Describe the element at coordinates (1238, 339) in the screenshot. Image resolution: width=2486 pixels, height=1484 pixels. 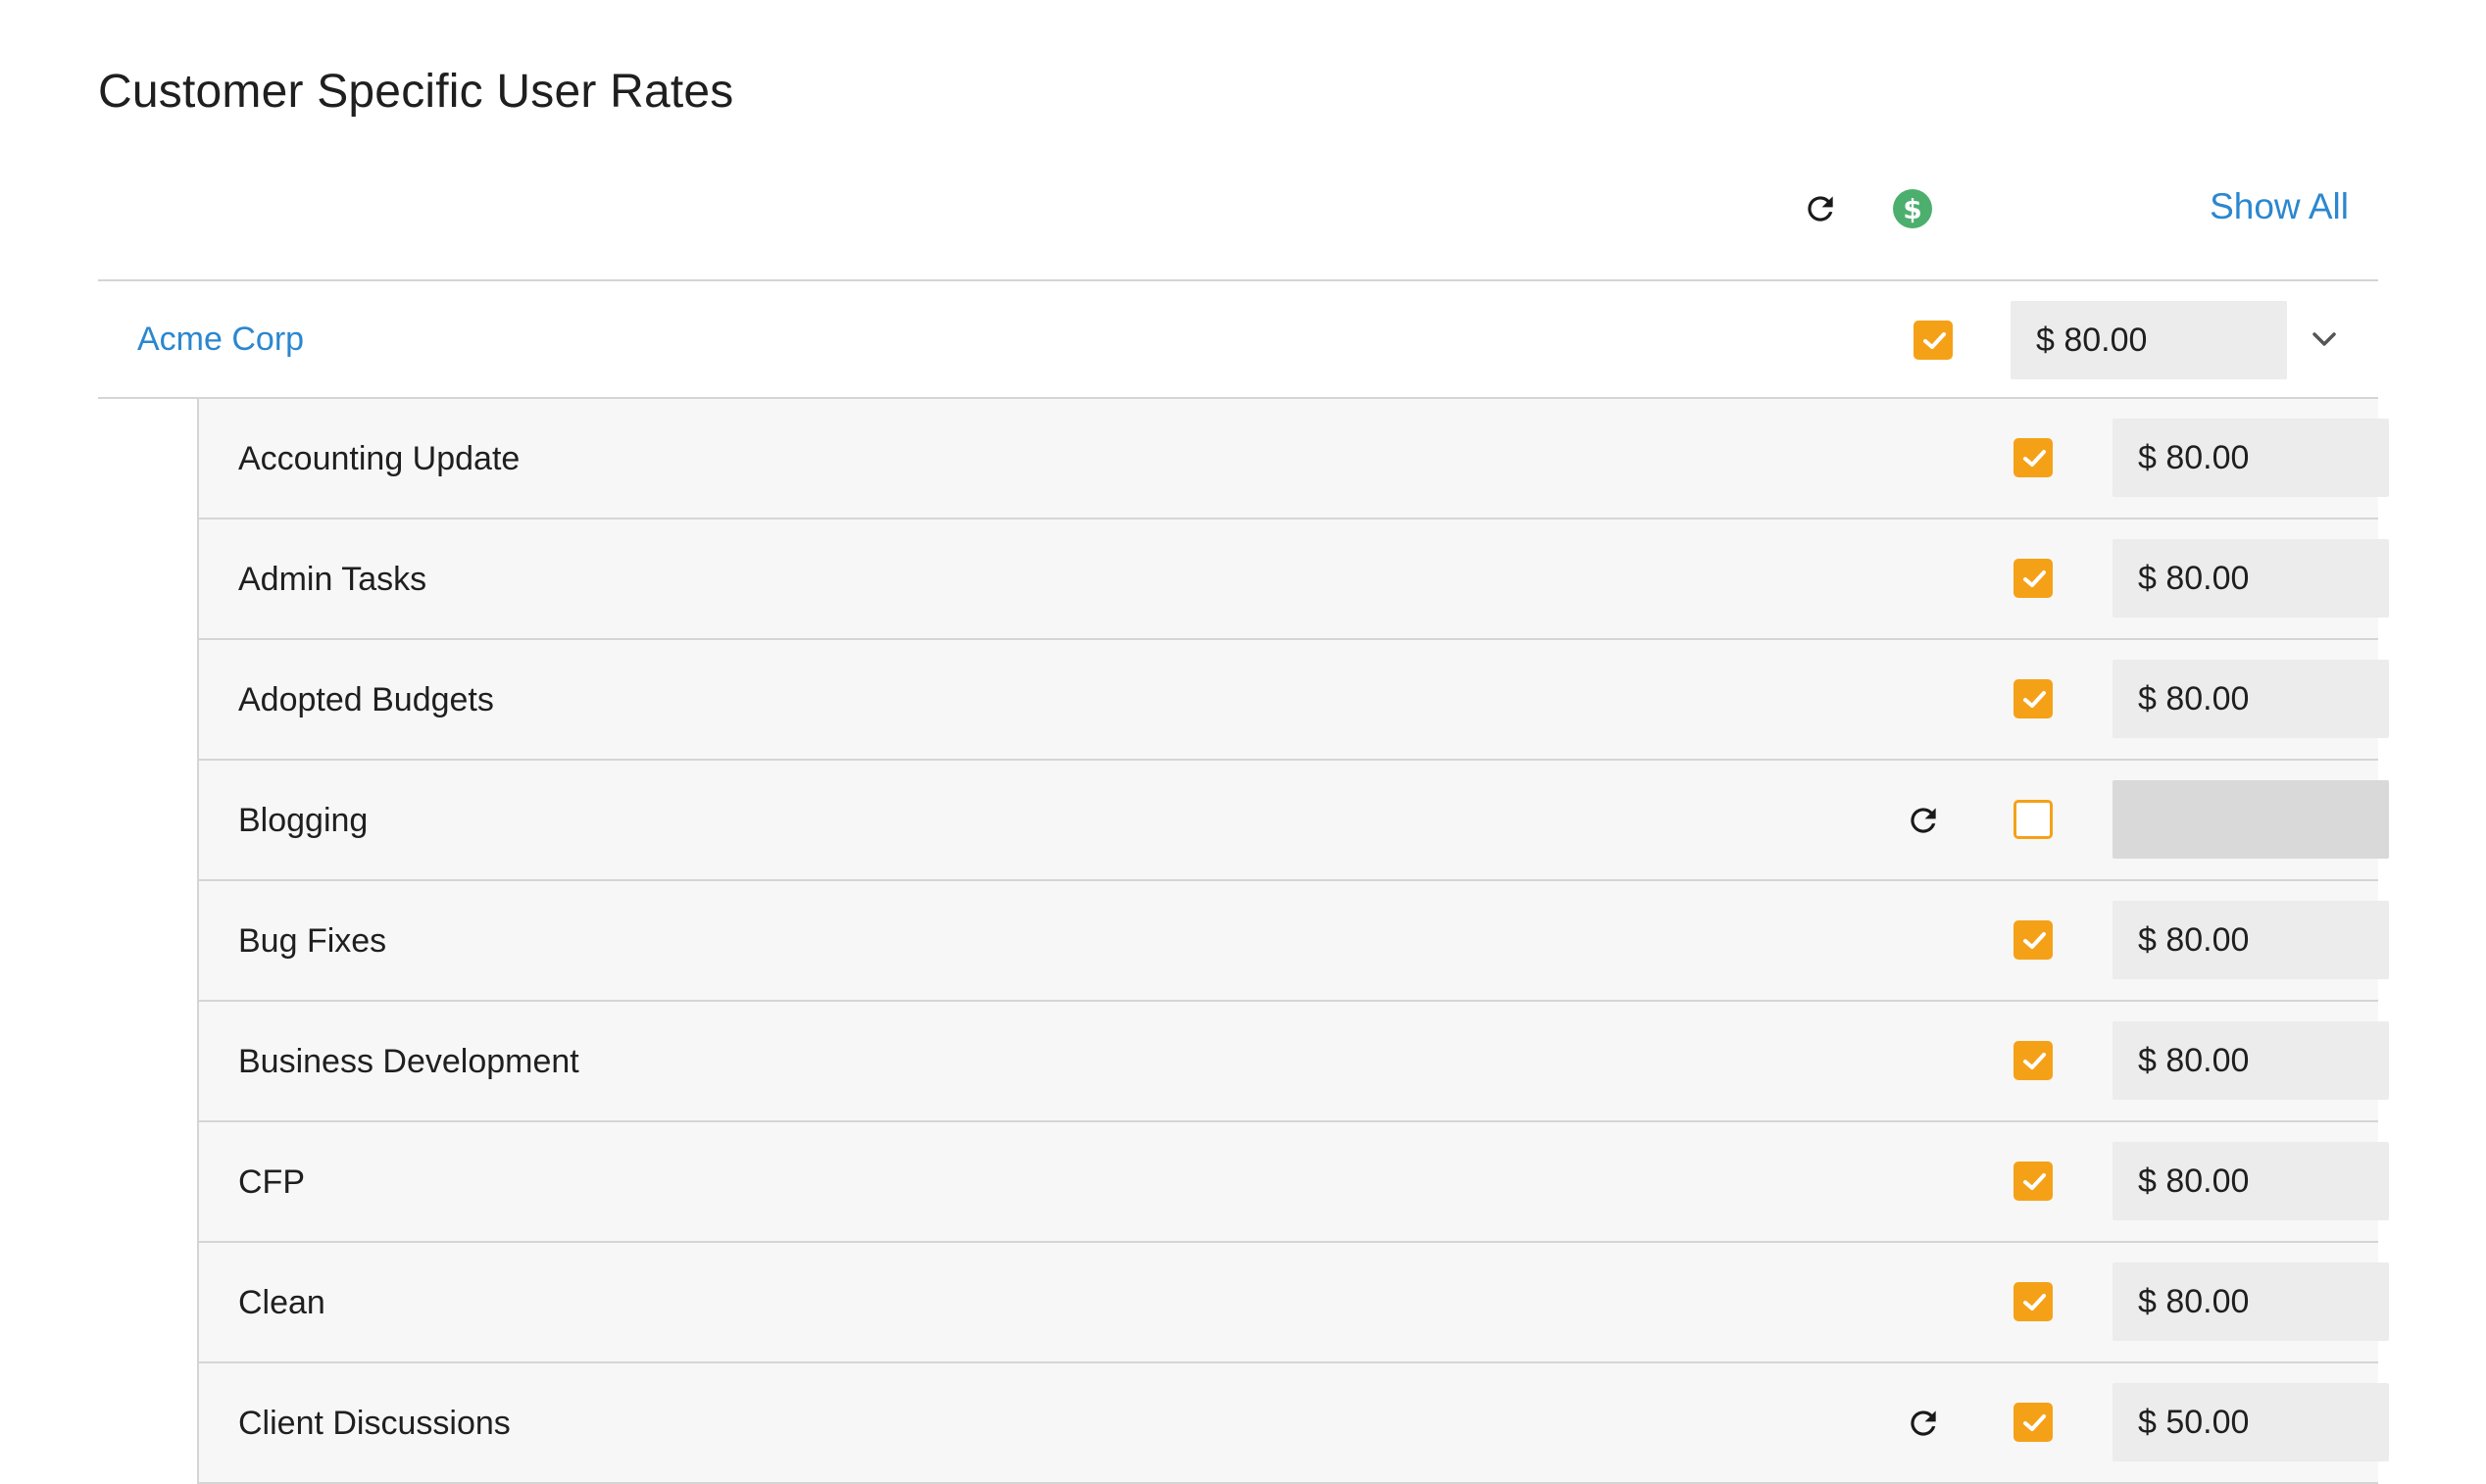
I see `customer-row: Acme Corp $ 80.00` at that location.